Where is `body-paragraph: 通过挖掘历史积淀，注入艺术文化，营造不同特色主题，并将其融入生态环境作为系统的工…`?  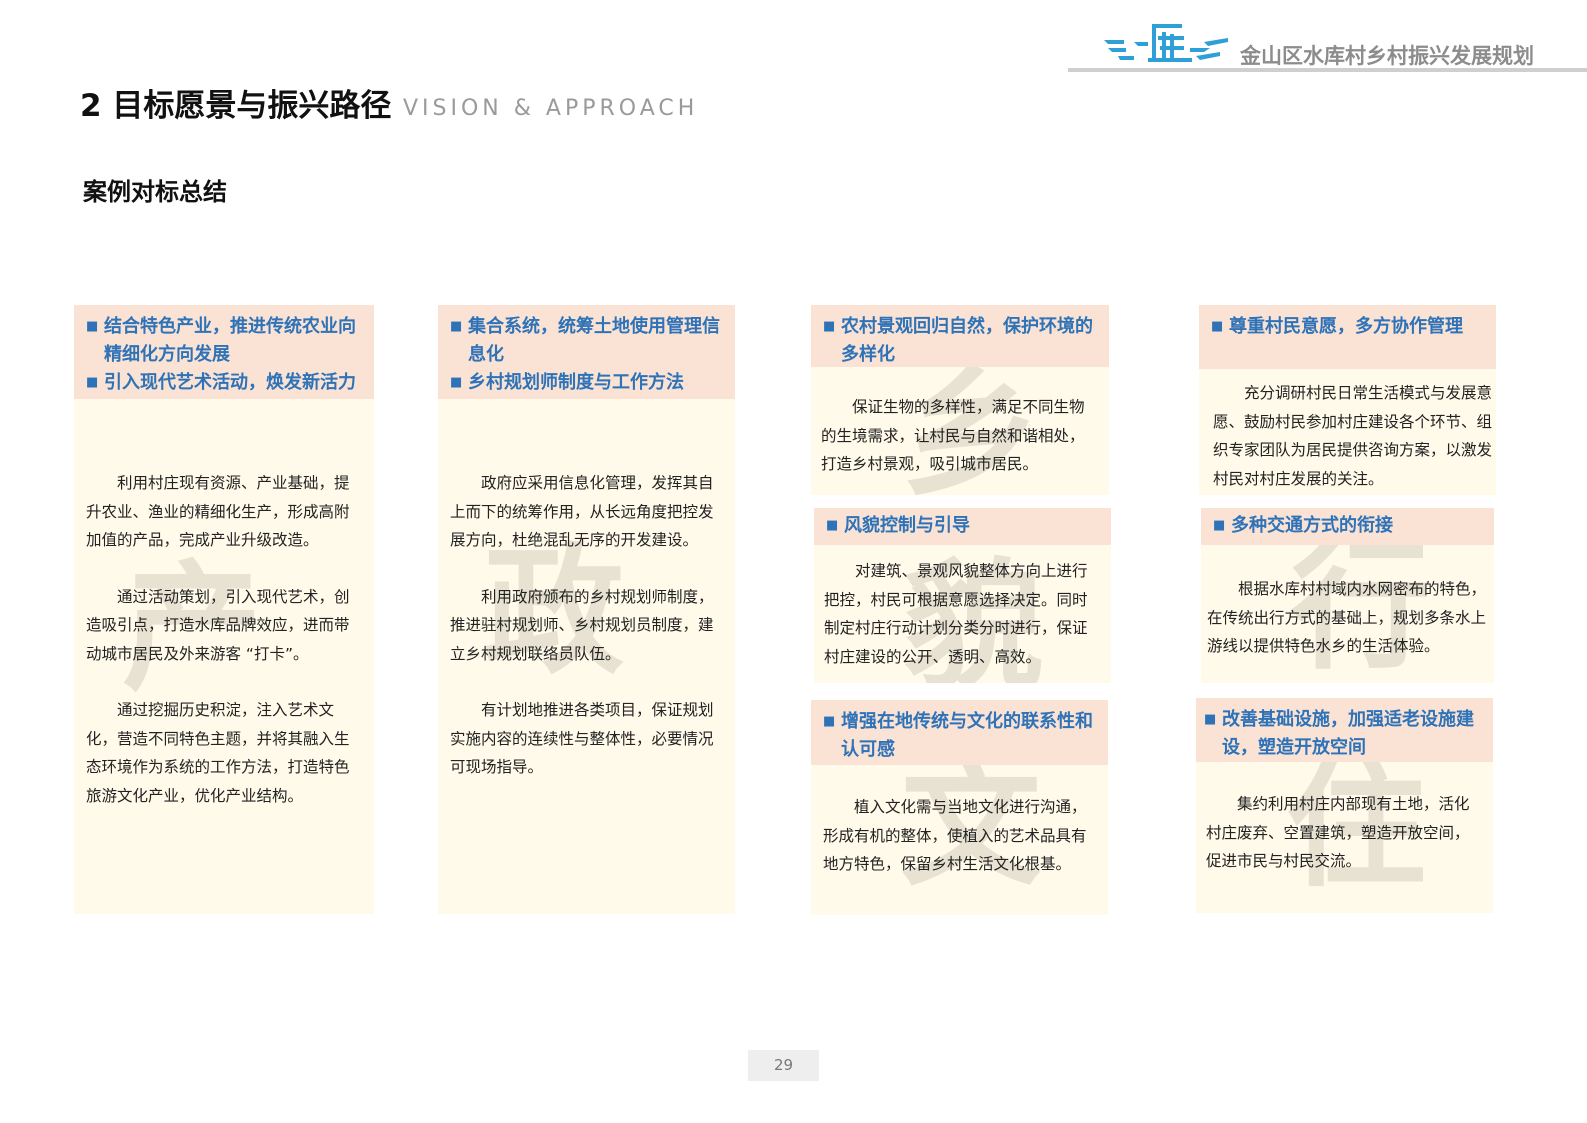 body-paragraph: 通过挖掘历史积淀，注入艺术文化，营造不同特色主题，并将其融入生态环境作为系统的工… is located at coordinates (218, 753).